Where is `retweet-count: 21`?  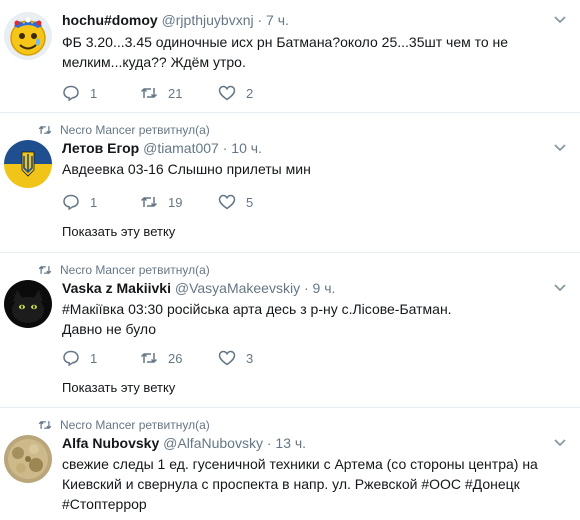 retweet-count: 21 is located at coordinates (175, 93).